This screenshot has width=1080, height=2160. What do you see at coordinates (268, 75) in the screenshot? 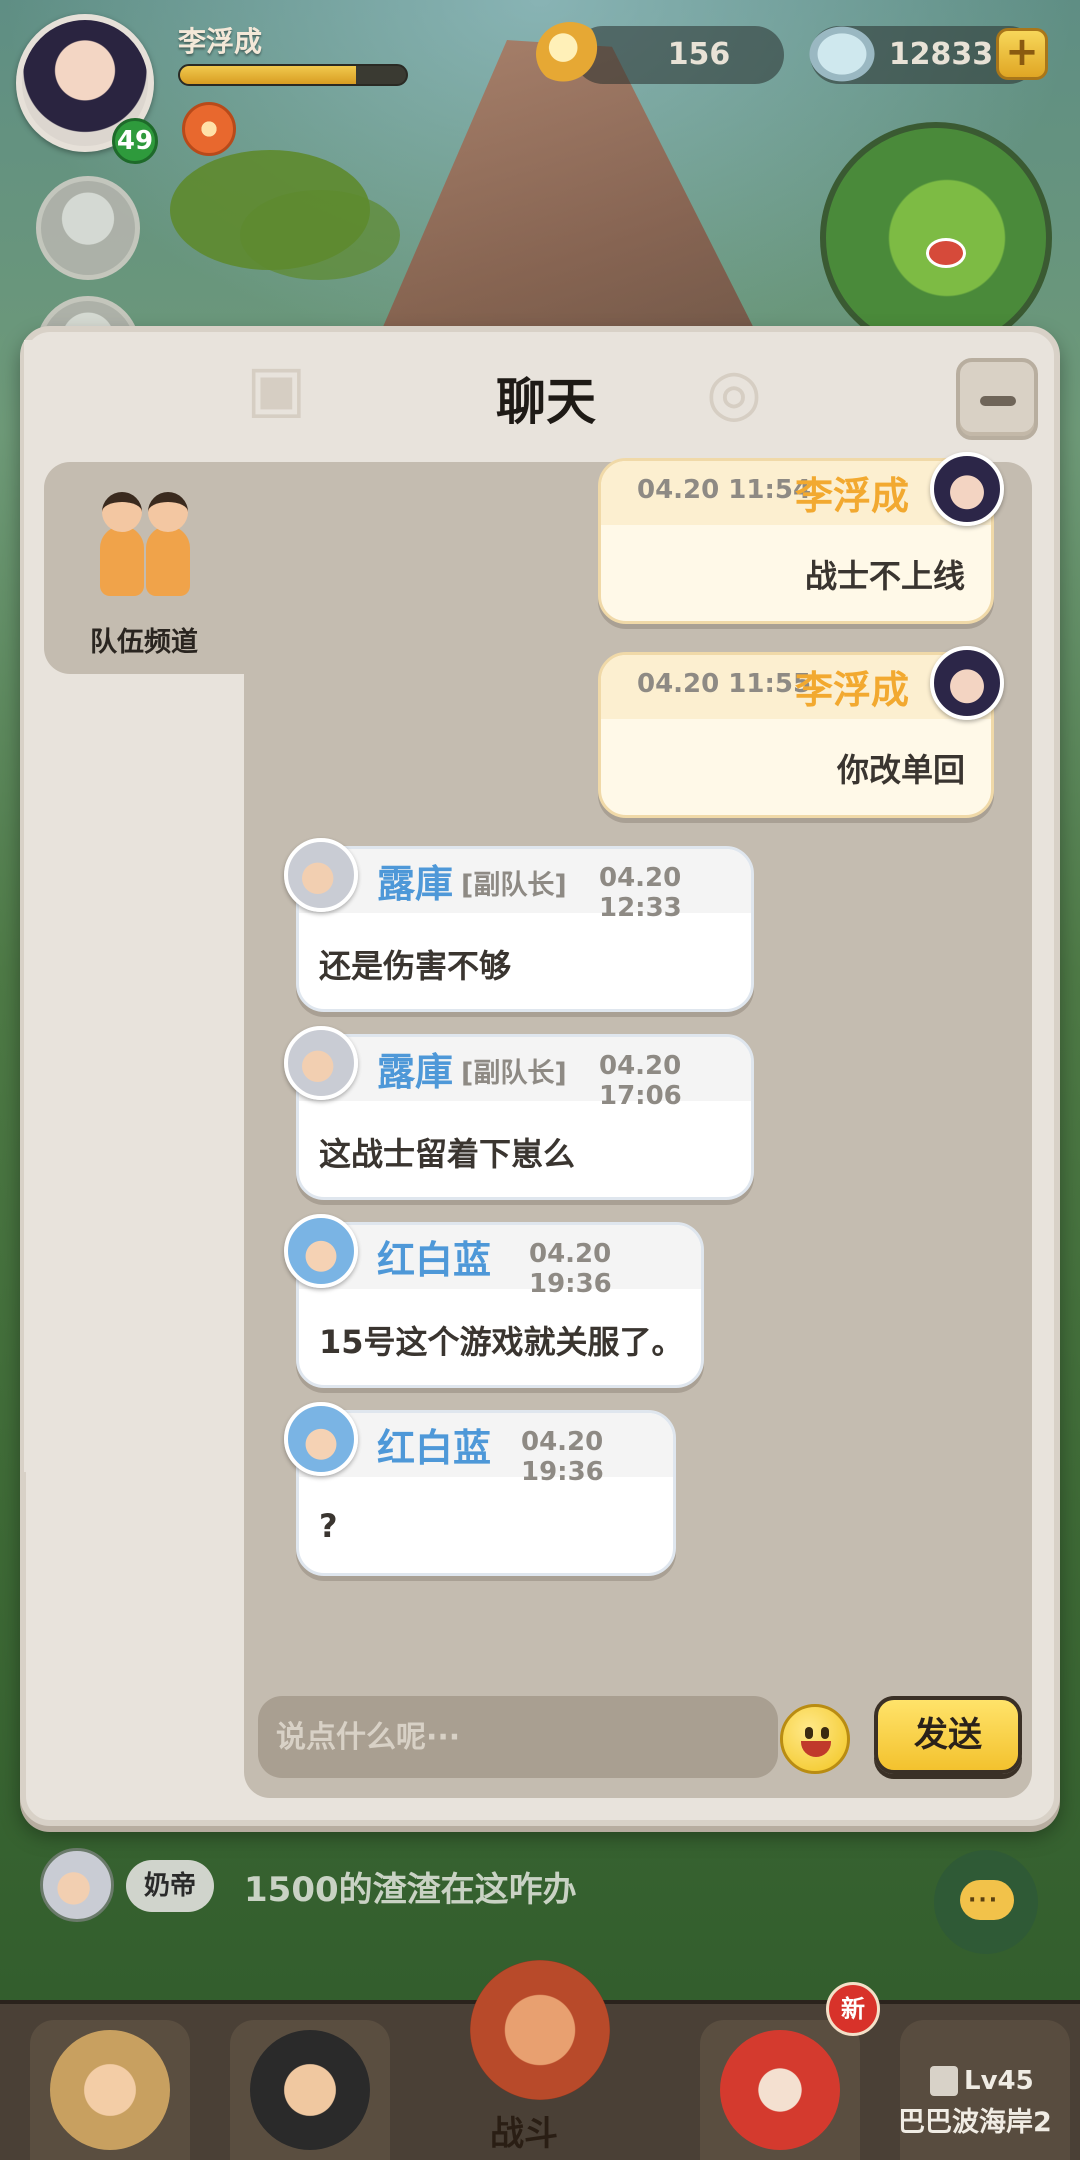
I see `xp-bar-fill` at bounding box center [268, 75].